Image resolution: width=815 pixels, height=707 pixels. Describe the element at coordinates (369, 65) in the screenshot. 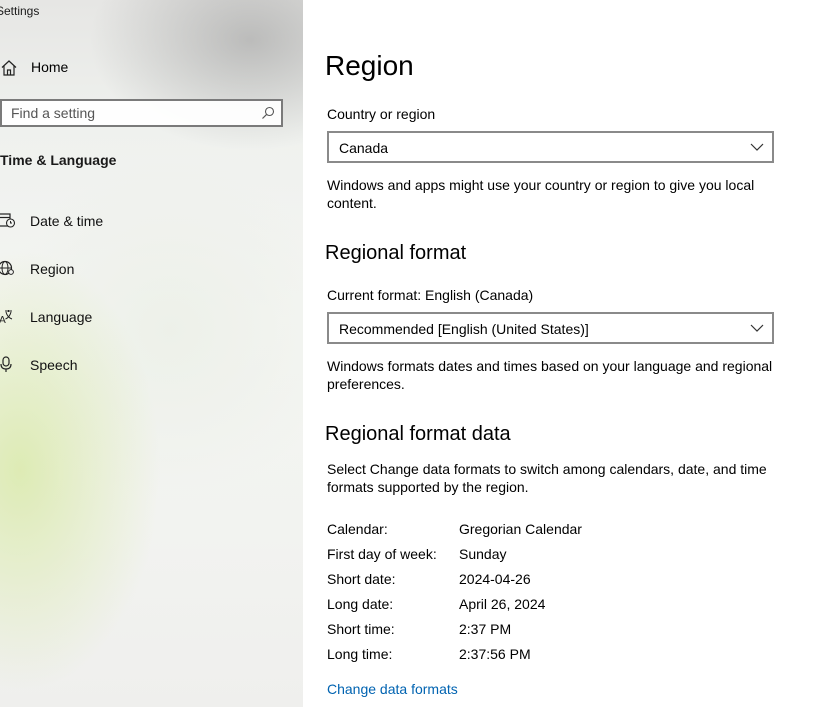

I see `page-title: Region` at that location.